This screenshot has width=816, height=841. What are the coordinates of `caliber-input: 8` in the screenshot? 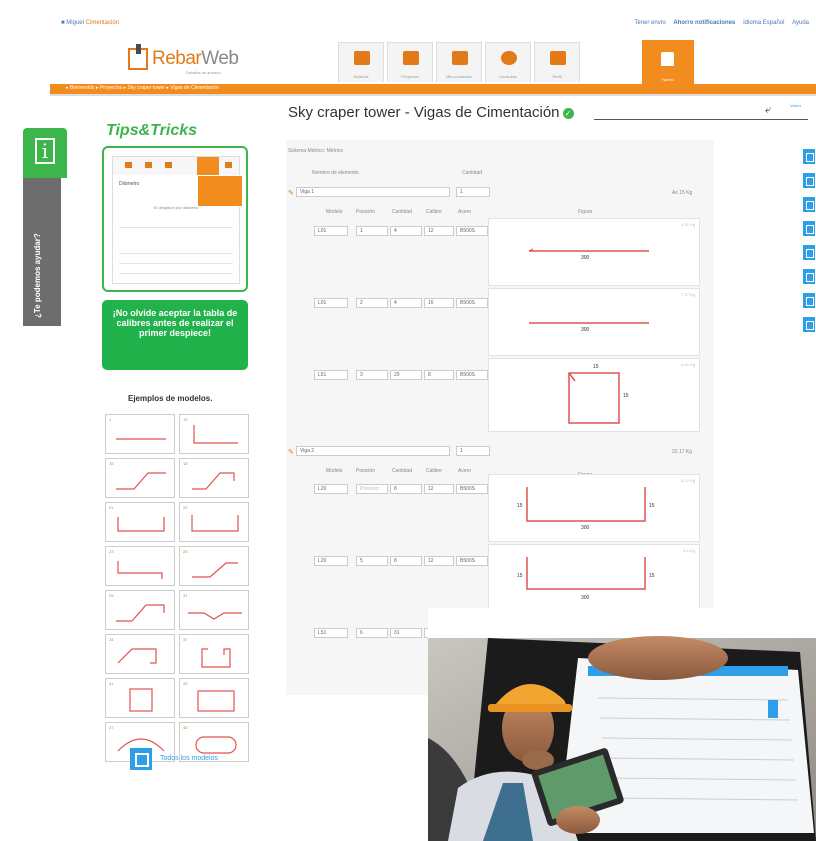 It's located at (439, 375).